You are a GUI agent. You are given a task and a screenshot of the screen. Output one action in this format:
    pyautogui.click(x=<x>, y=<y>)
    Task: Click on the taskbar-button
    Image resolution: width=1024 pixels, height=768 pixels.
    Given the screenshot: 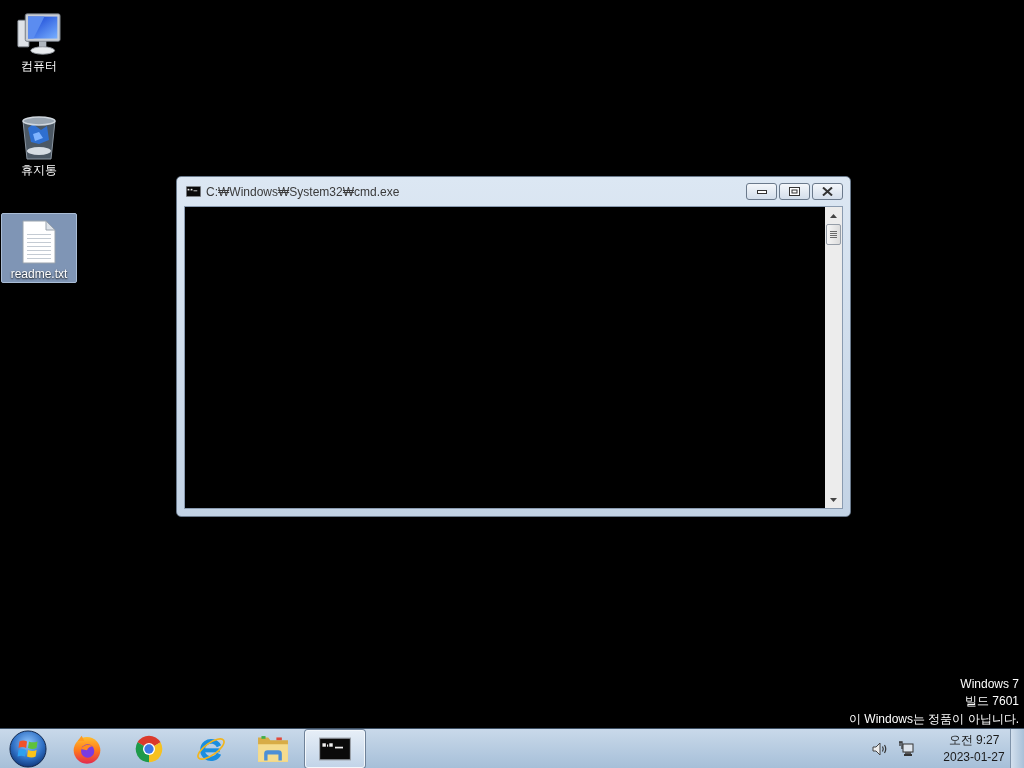 What is the action you would take?
    pyautogui.click(x=335, y=748)
    